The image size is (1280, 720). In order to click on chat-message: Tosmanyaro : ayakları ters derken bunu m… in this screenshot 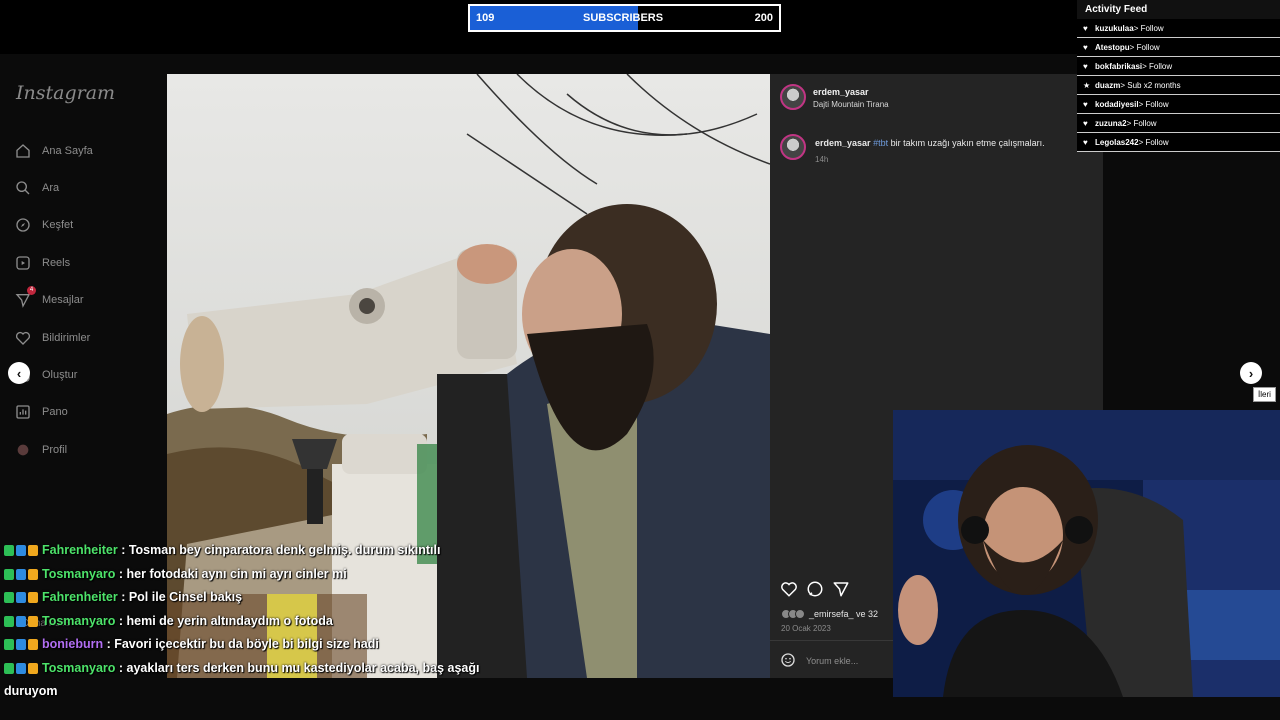, I will do `click(264, 680)`.